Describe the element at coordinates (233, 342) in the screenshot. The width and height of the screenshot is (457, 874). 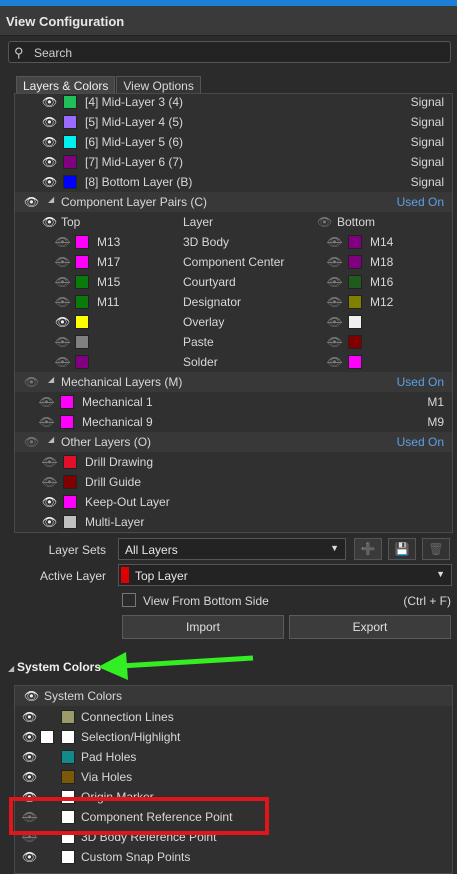
I see `component-pair-row: 👁 Paste 👁` at that location.